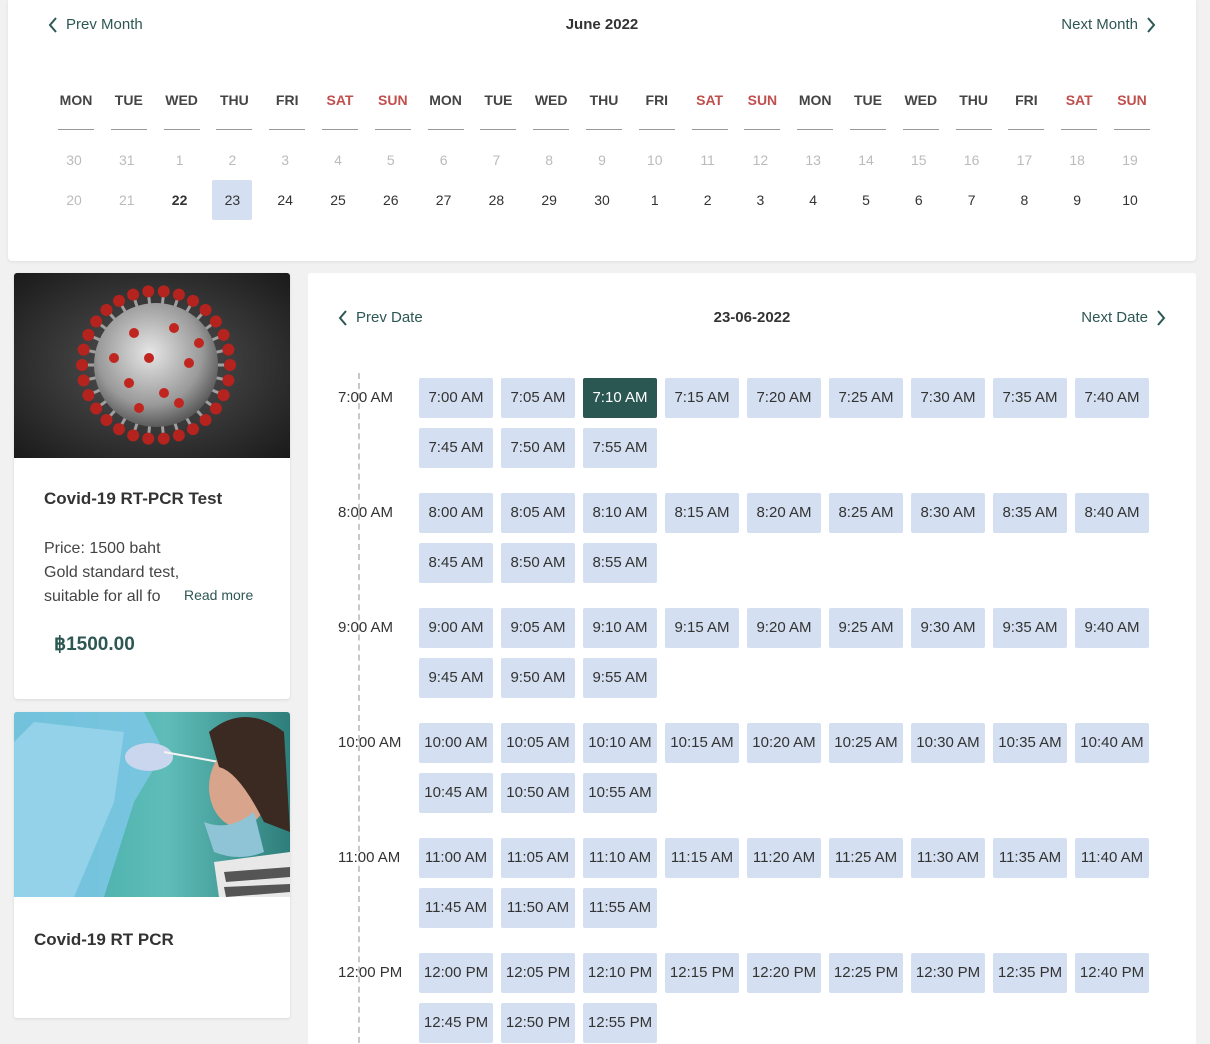 The height and width of the screenshot is (1044, 1210). Describe the element at coordinates (620, 858) in the screenshot. I see `time-slot-button: 11:10 AM` at that location.